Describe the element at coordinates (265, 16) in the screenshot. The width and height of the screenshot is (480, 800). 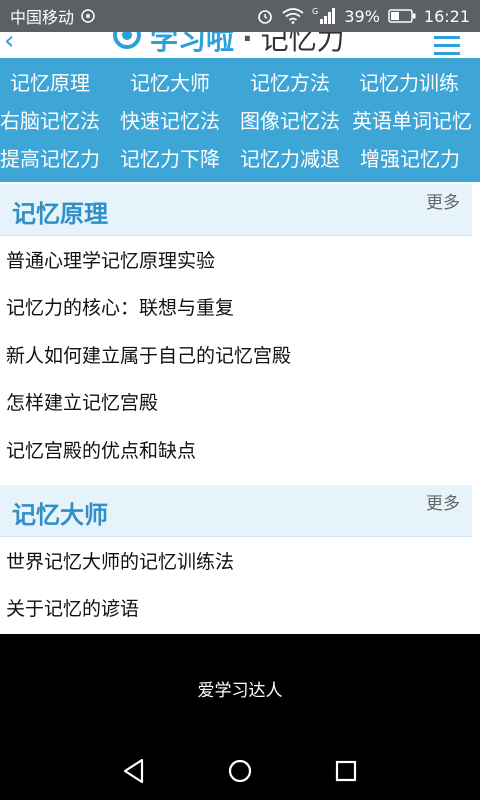
I see `alarm-icon` at that location.